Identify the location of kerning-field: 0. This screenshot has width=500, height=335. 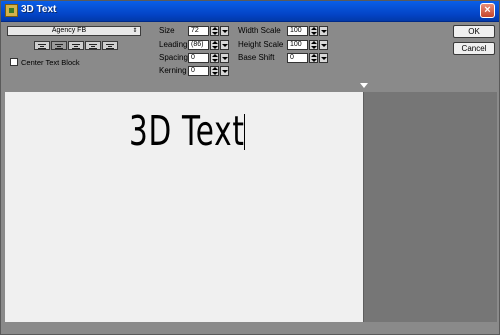
(198, 71).